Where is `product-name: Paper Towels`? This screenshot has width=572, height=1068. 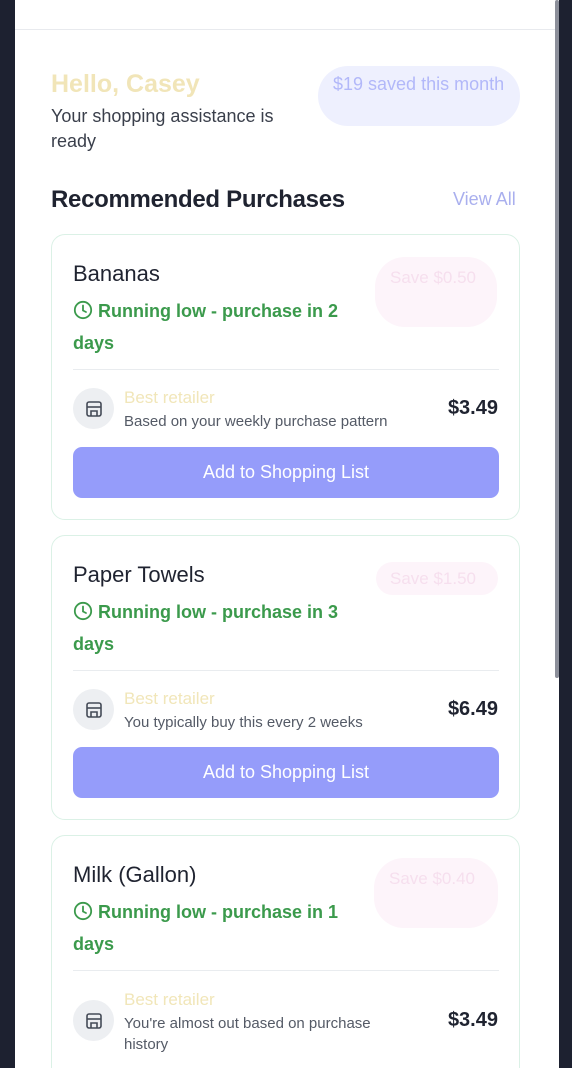
product-name: Paper Towels is located at coordinates (139, 574).